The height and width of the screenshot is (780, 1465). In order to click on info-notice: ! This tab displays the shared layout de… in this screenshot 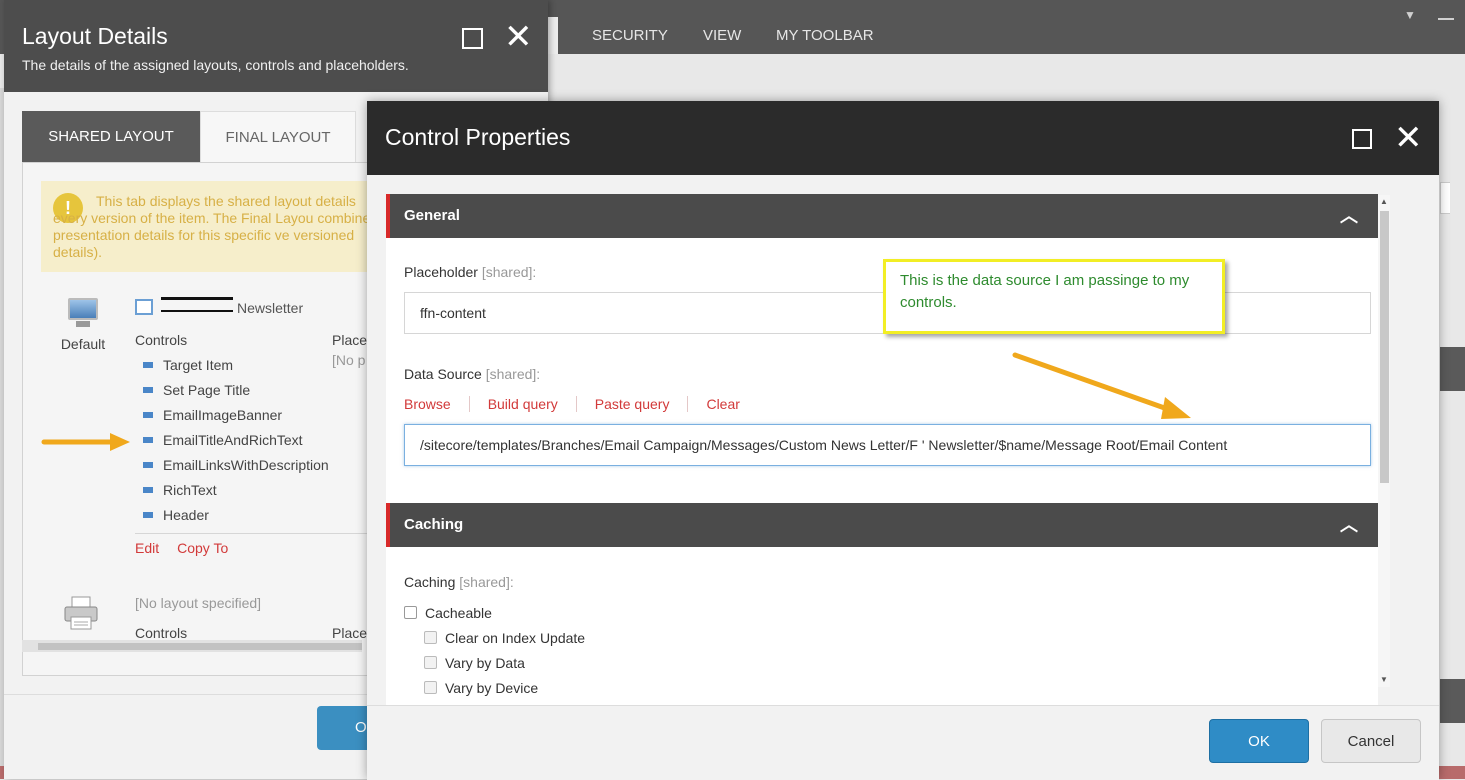, I will do `click(210, 226)`.